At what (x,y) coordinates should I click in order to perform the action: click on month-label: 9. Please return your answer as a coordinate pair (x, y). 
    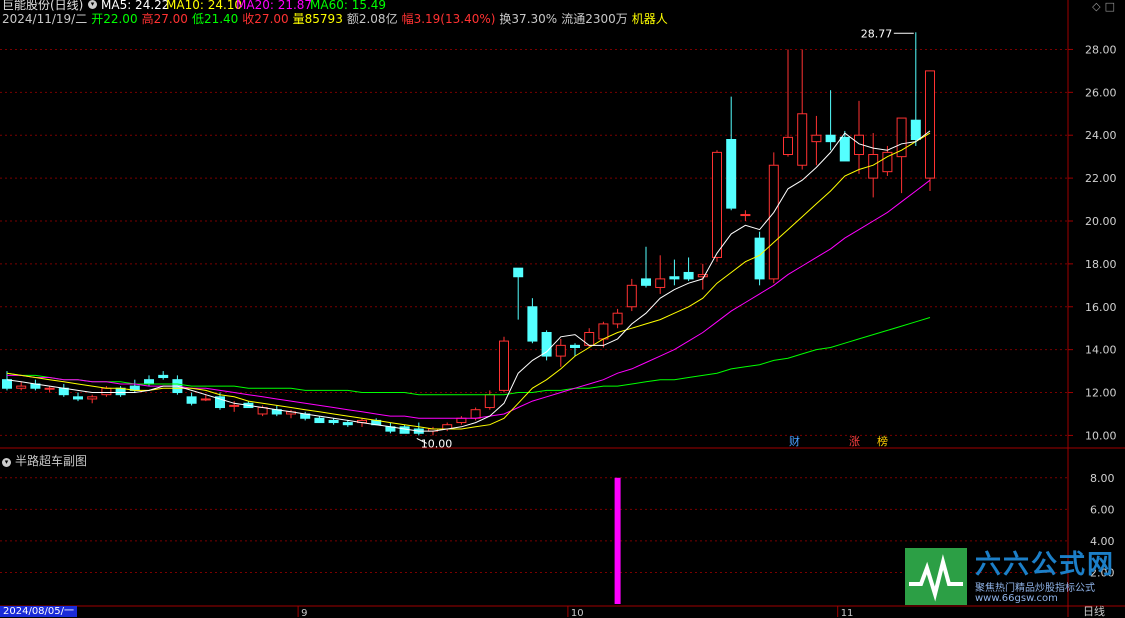
    Looking at the image, I should click on (304, 612).